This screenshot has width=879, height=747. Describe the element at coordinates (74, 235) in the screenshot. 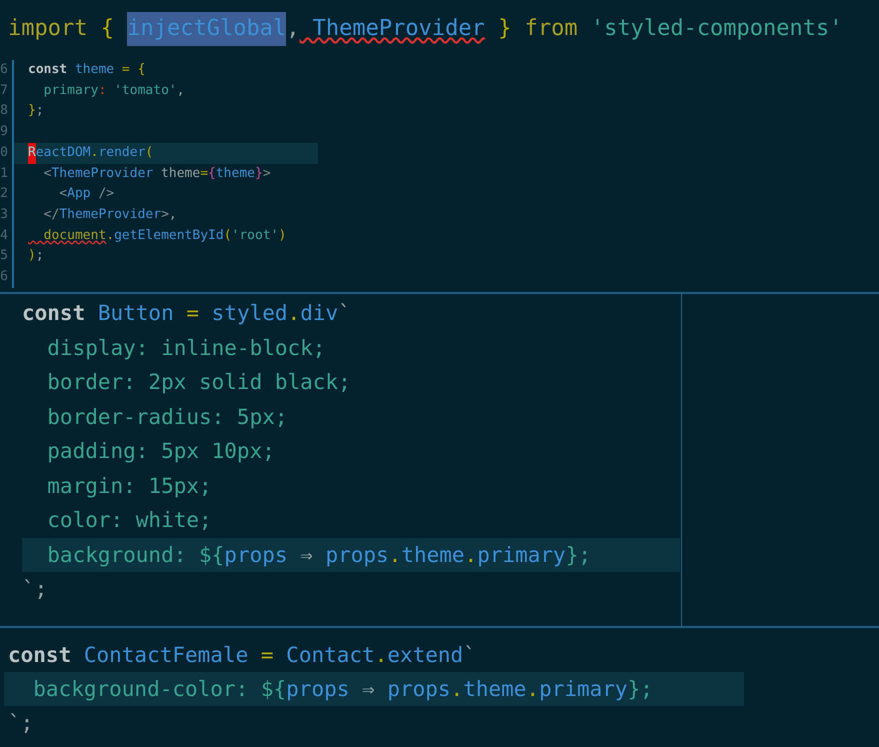

I see `code-token: document` at that location.